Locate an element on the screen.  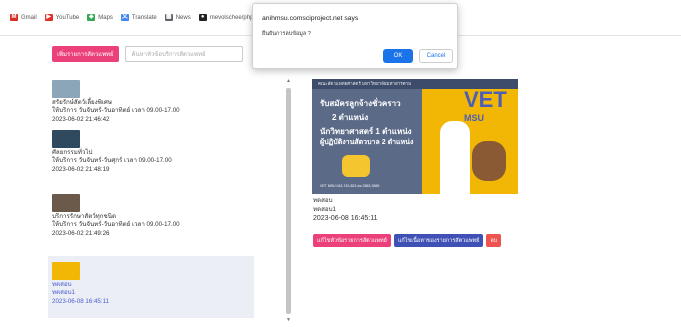
bookmark-news: ▦ News is located at coordinates (177, 17).